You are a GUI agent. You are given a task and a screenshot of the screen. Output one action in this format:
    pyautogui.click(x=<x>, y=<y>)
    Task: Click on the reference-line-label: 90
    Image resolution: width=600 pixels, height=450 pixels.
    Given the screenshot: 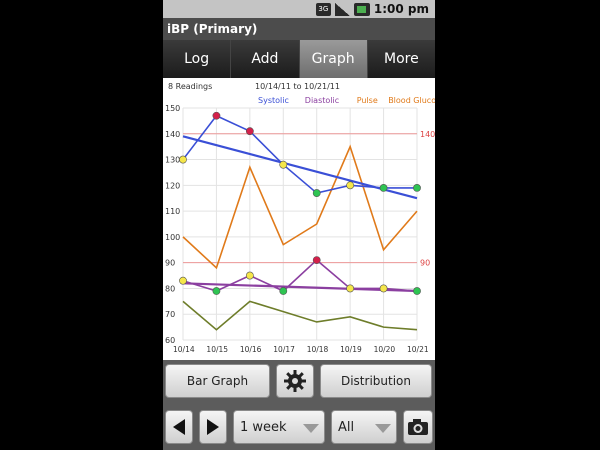 What is the action you would take?
    pyautogui.click(x=425, y=263)
    